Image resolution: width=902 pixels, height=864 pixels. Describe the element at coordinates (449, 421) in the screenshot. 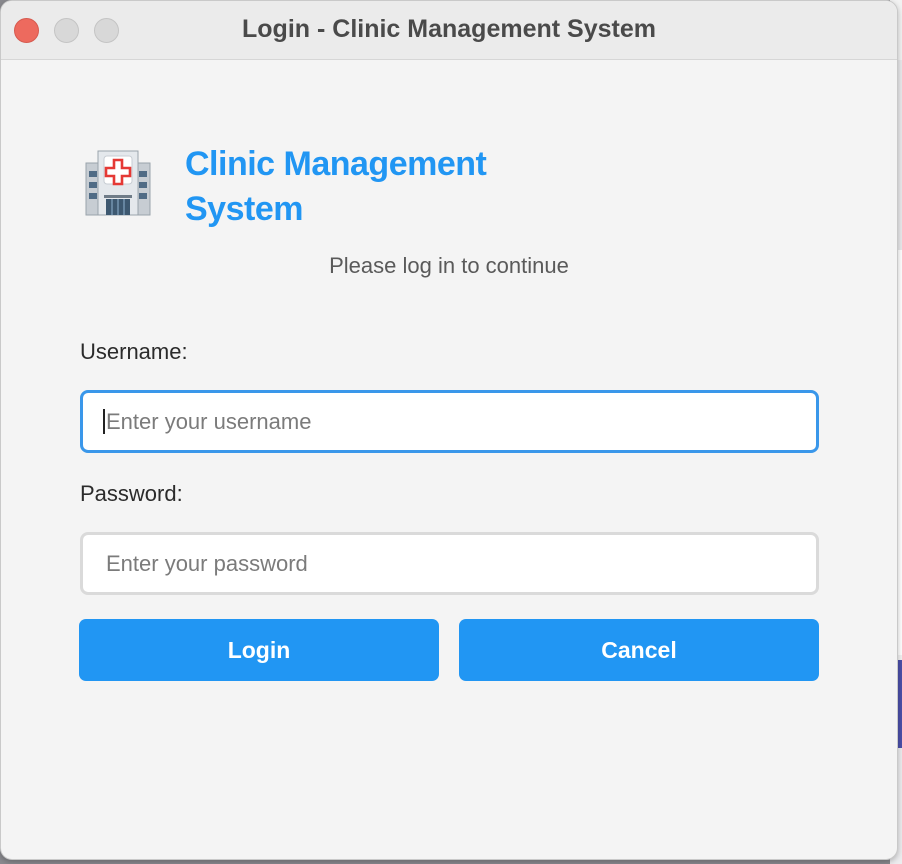

I see `username-input` at that location.